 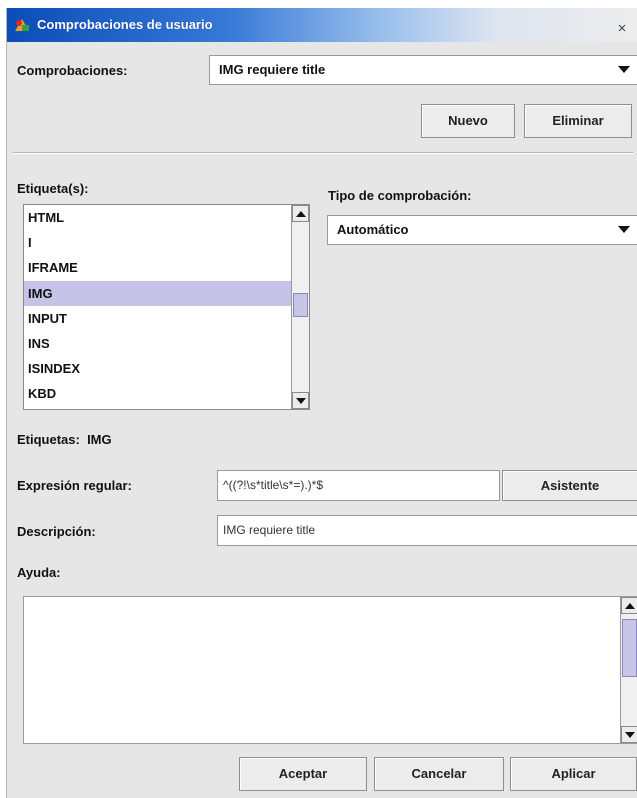 I want to click on tags-label: Etiqueta(s):, so click(x=53, y=188).